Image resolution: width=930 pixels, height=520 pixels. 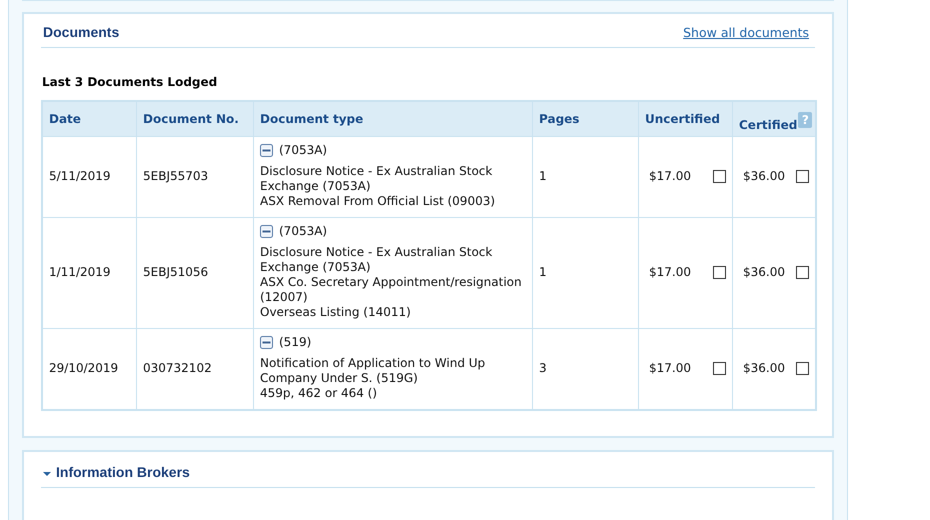 What do you see at coordinates (195, 177) in the screenshot?
I see `table-cell: 5EBJ55703` at bounding box center [195, 177].